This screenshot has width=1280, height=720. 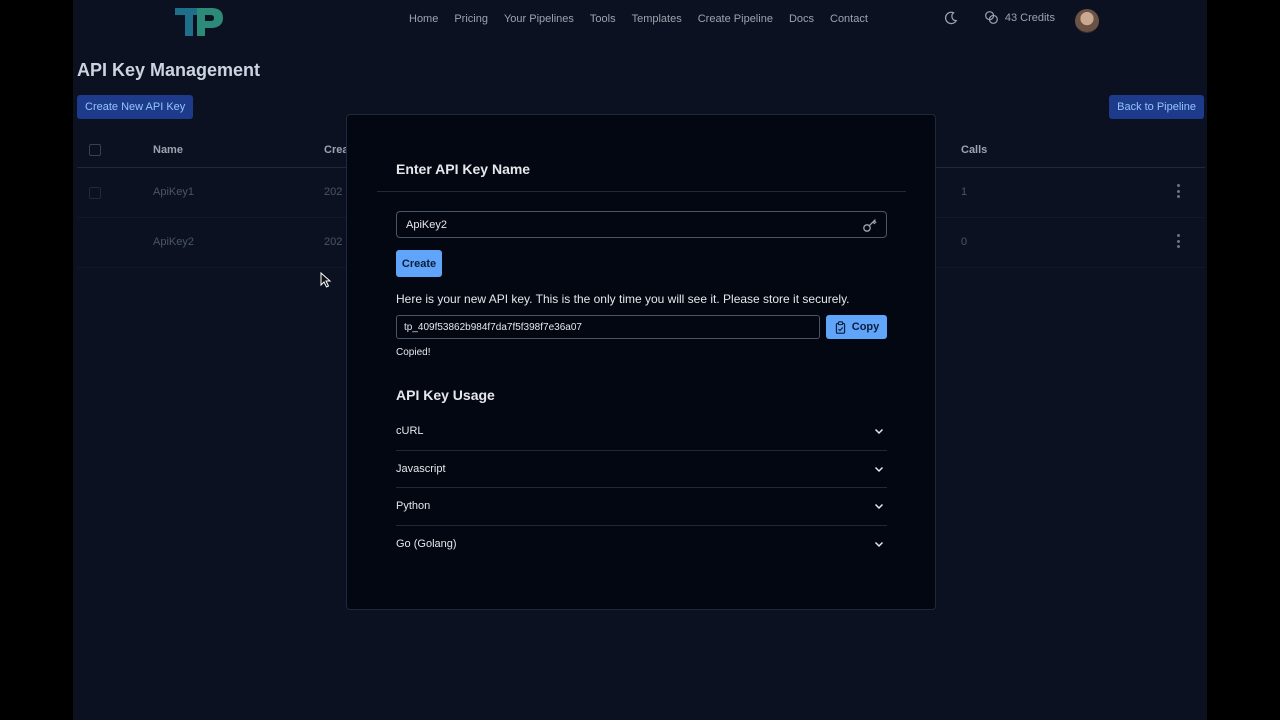 What do you see at coordinates (168, 150) in the screenshot?
I see `header-name: Name` at bounding box center [168, 150].